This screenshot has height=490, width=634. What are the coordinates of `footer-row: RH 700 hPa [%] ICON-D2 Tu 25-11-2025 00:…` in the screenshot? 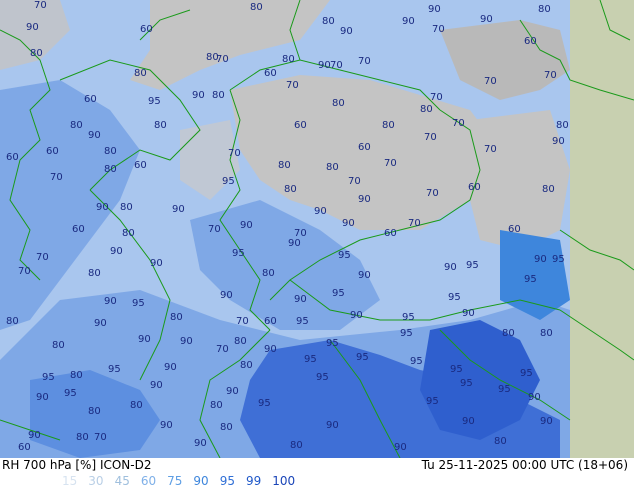 It's located at (317, 466).